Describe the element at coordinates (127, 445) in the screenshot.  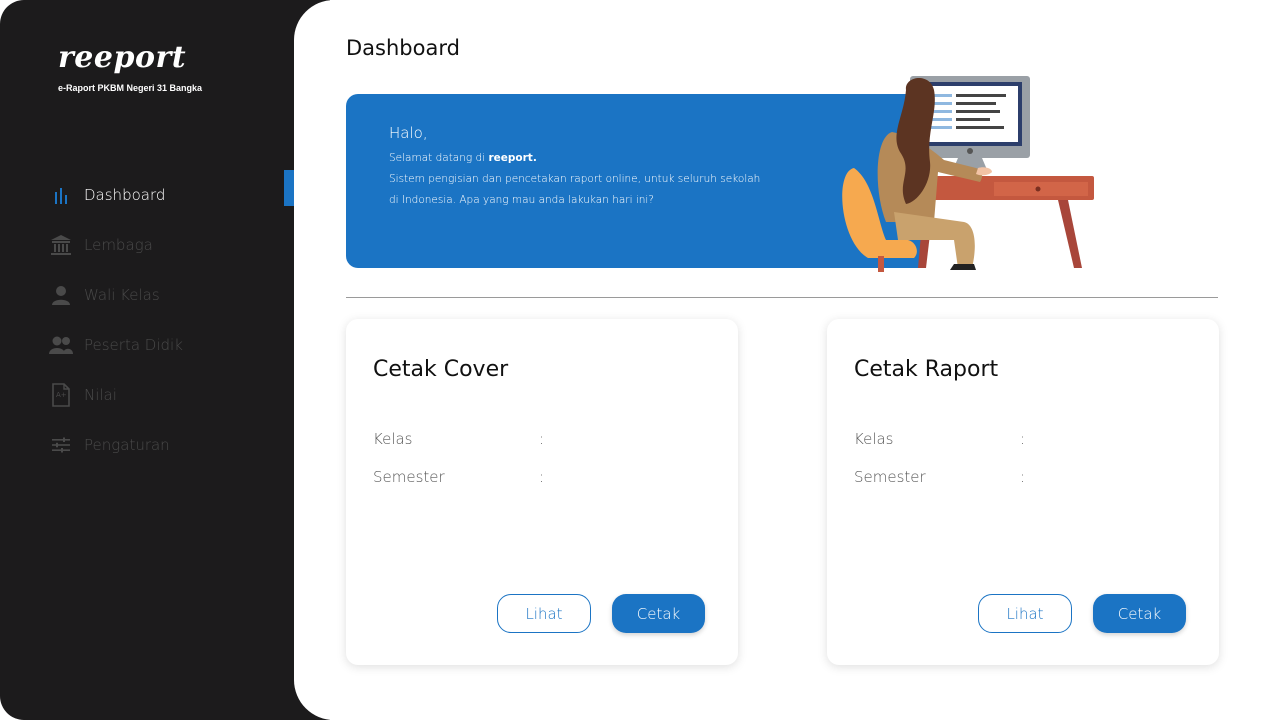
I see `sidebar-item-label: Pengaturan` at that location.